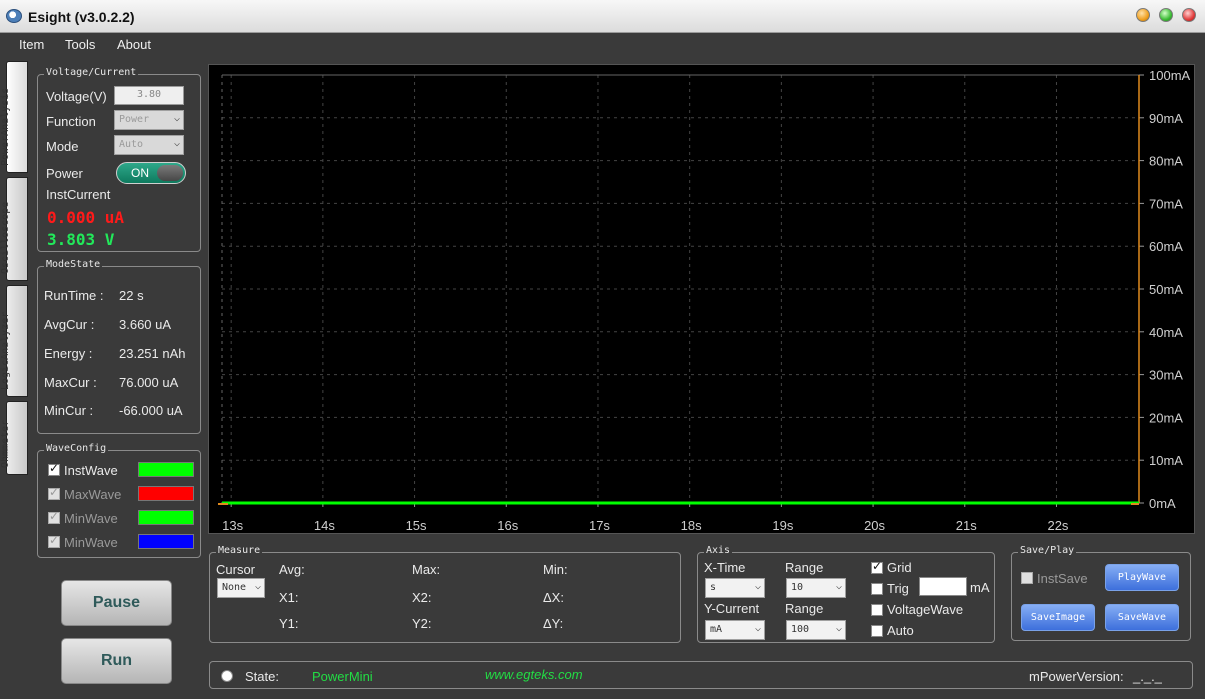 The width and height of the screenshot is (1205, 699). I want to click on trig-level-input, so click(943, 586).